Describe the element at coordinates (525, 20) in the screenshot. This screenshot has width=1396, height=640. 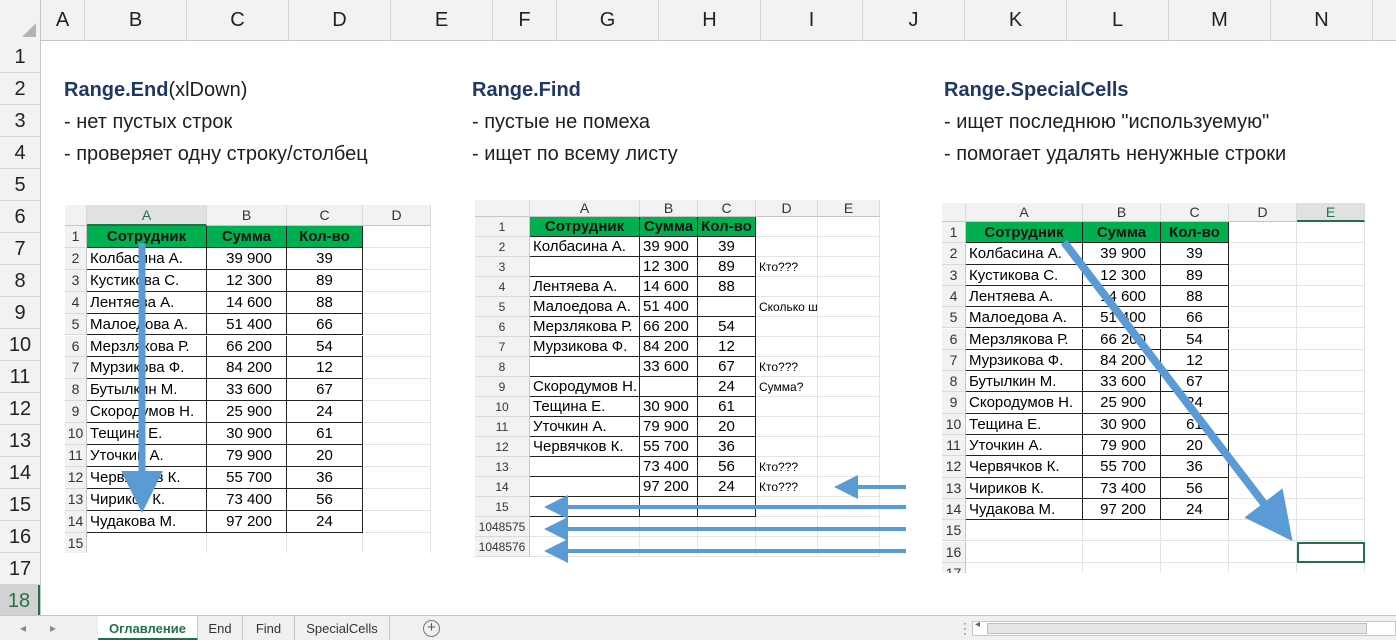
I see `column-header-f: F` at that location.